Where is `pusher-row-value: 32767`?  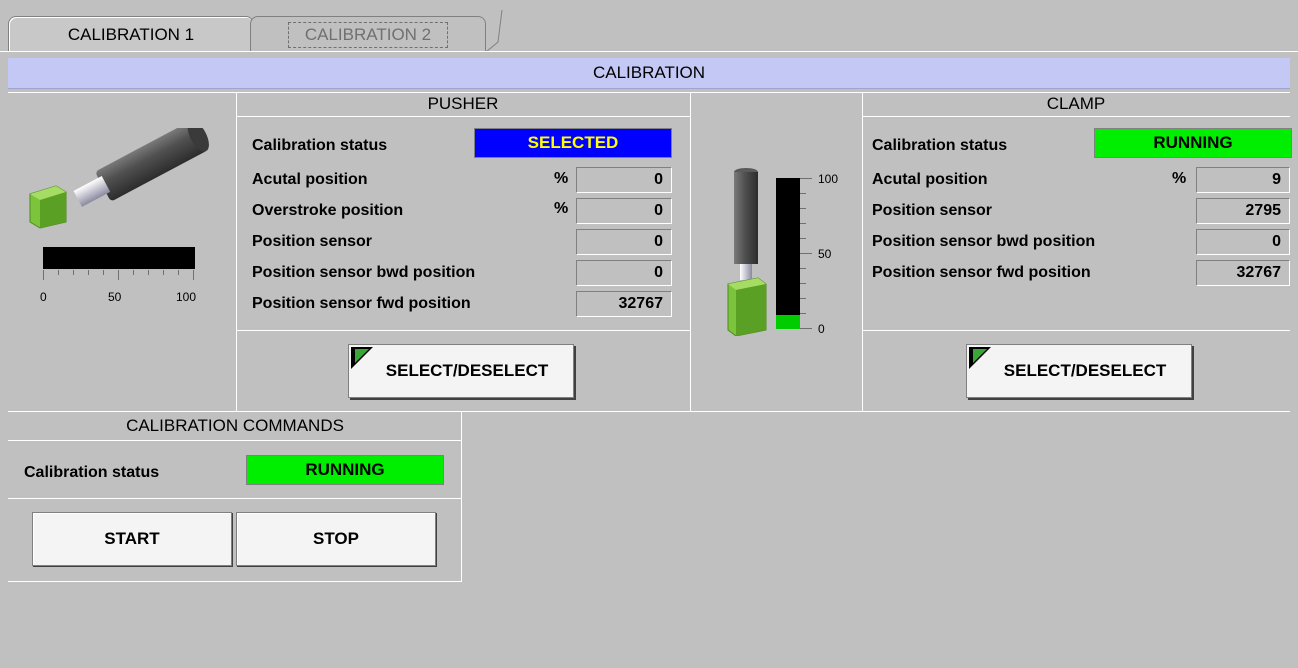
pusher-row-value: 32767 is located at coordinates (624, 304).